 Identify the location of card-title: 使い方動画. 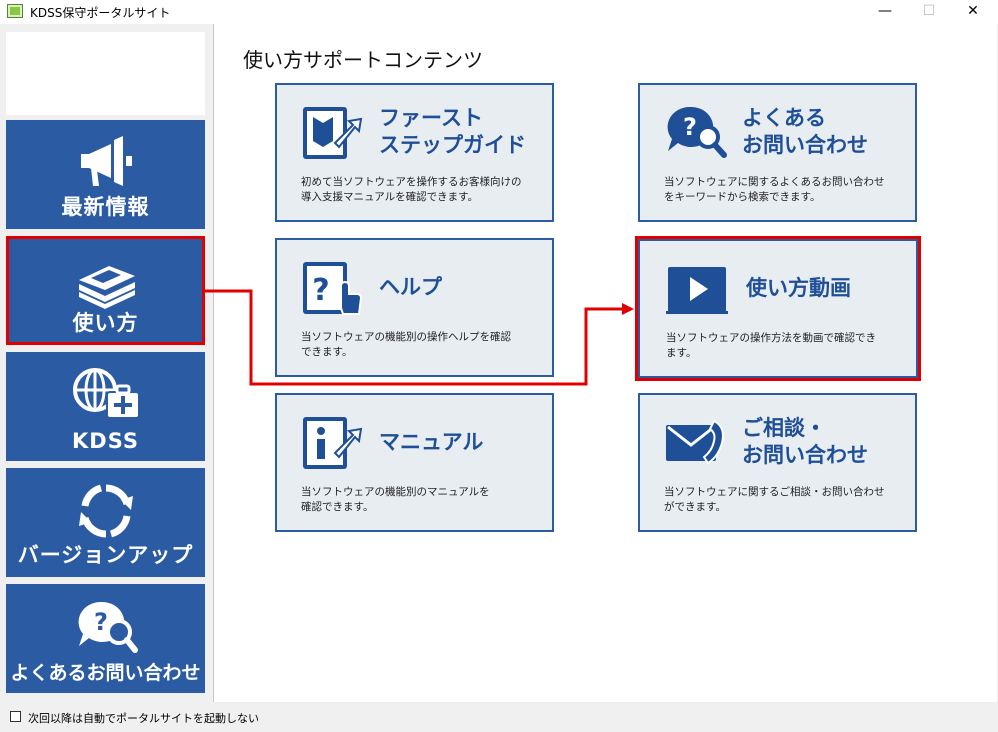
(798, 288).